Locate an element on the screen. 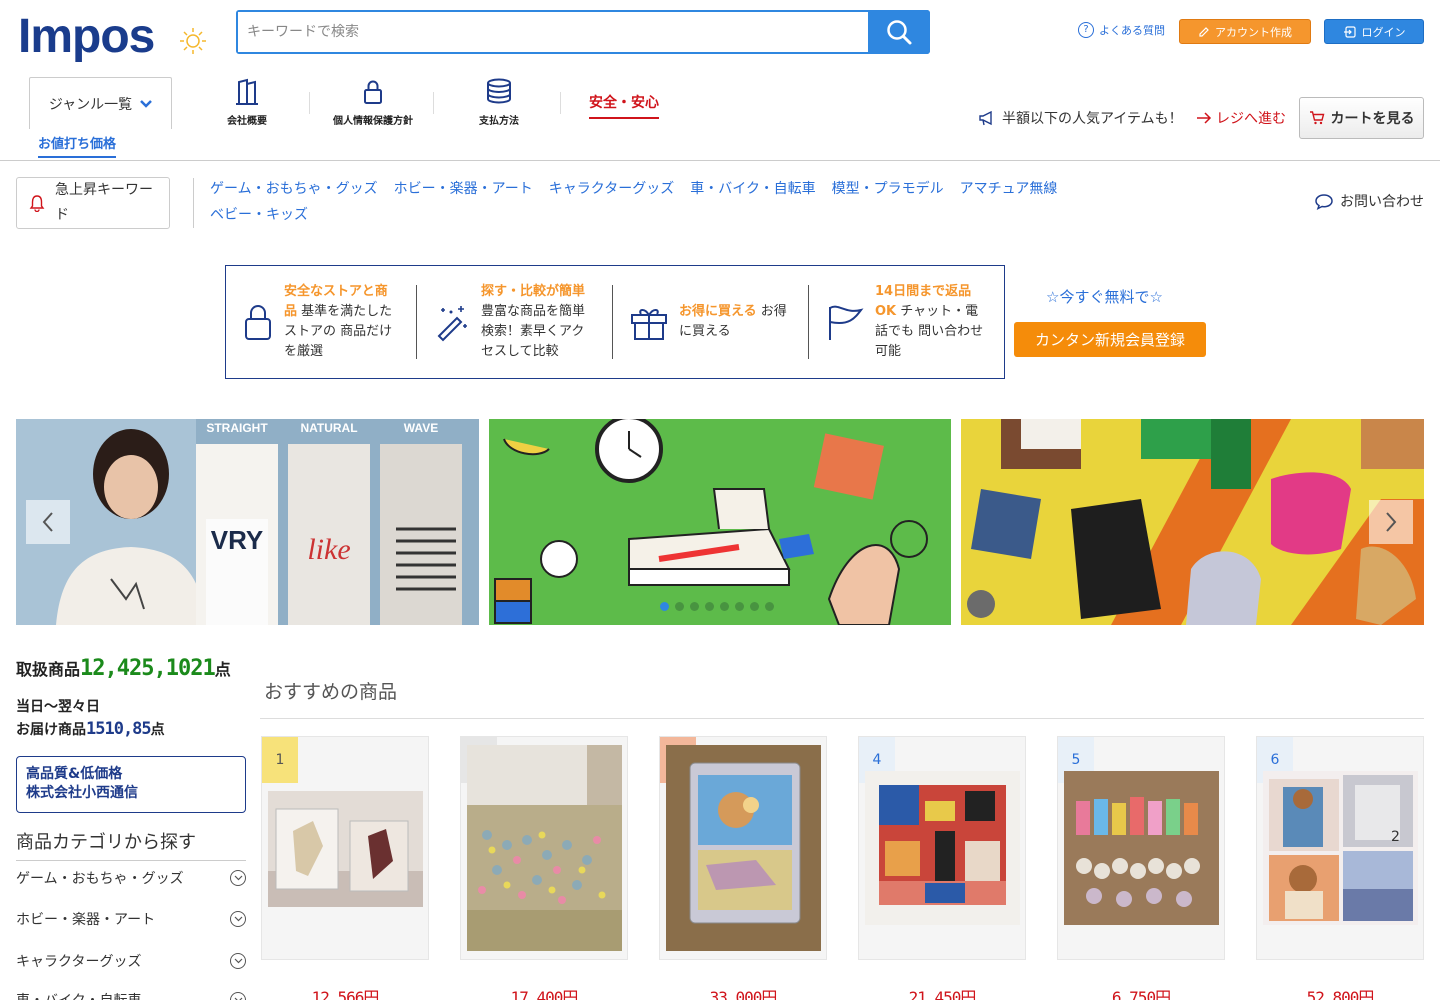 The width and height of the screenshot is (1440, 1000). chevron-down-icon is located at coordinates (146, 103).